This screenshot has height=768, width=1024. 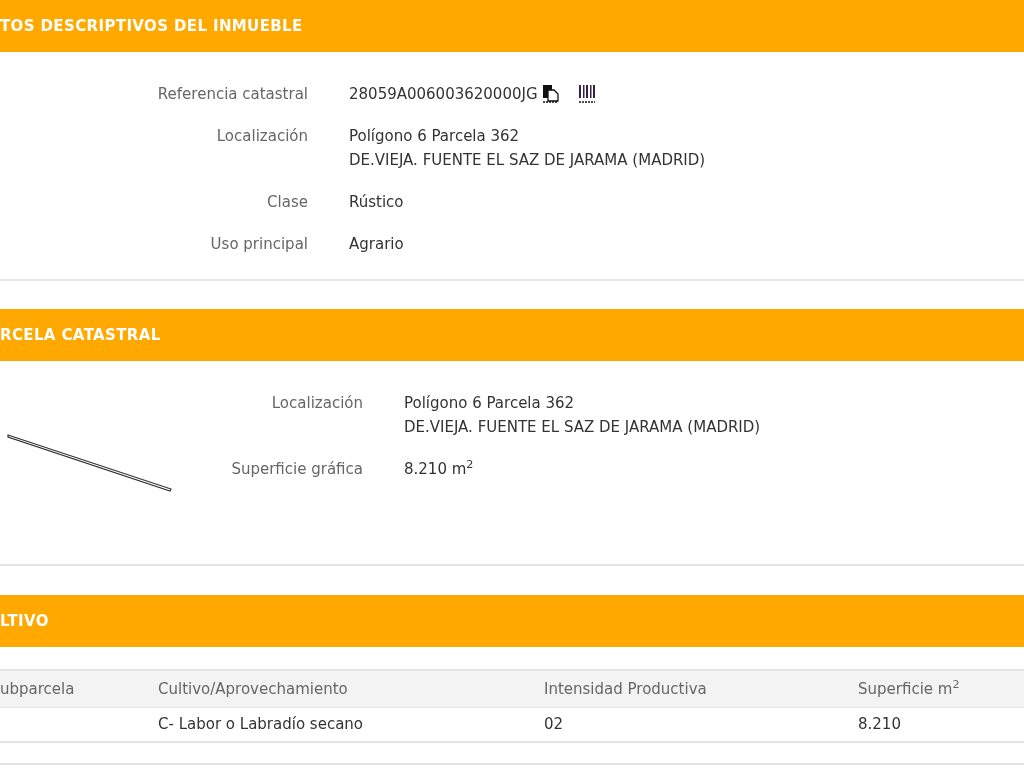 I want to click on field-label: Clase, so click(x=287, y=202).